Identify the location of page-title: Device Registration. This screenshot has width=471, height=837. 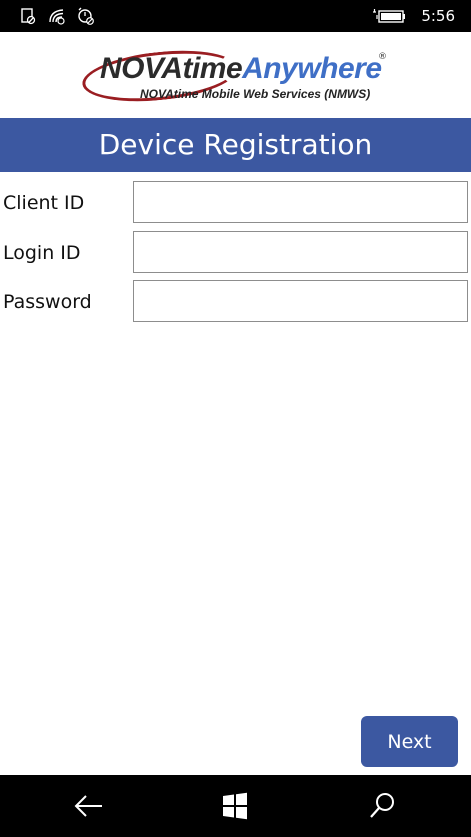
(235, 145).